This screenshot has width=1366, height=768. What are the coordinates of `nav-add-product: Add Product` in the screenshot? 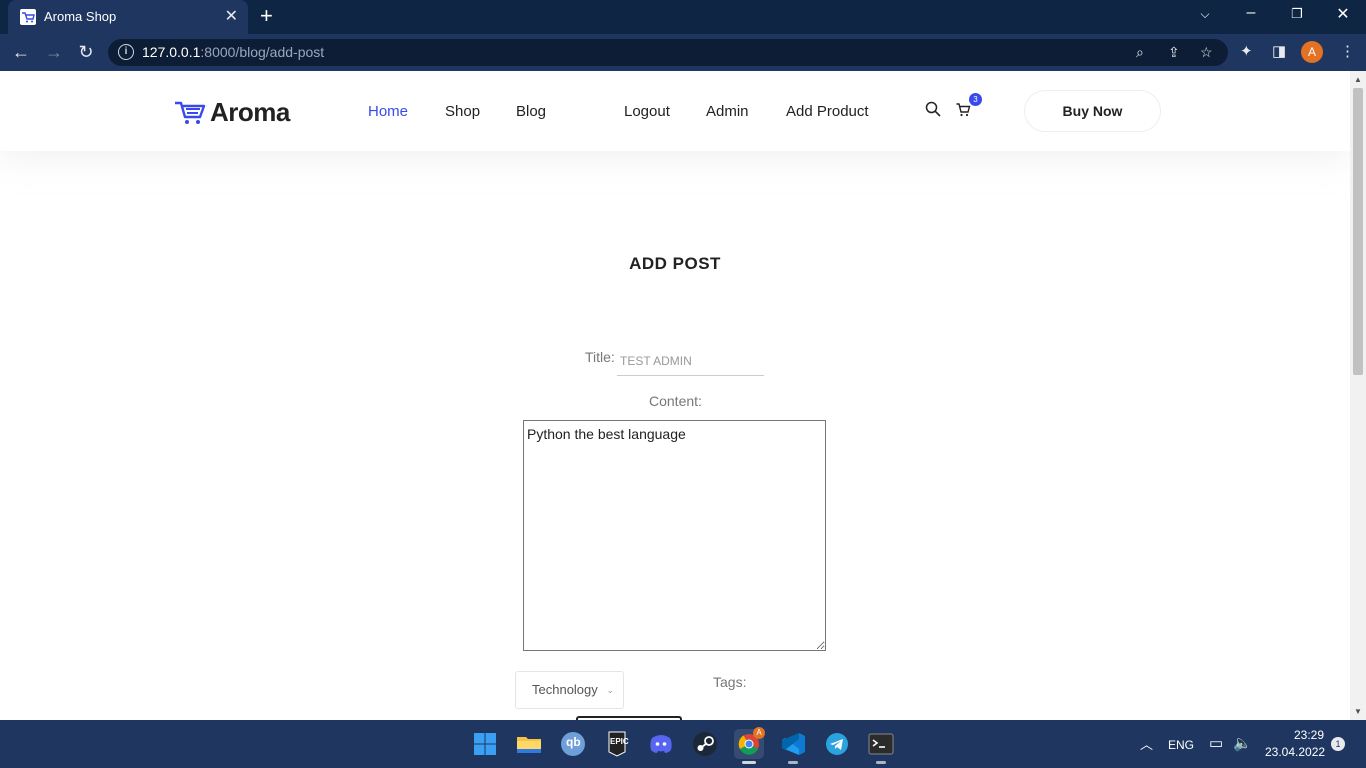 It's located at (827, 111).